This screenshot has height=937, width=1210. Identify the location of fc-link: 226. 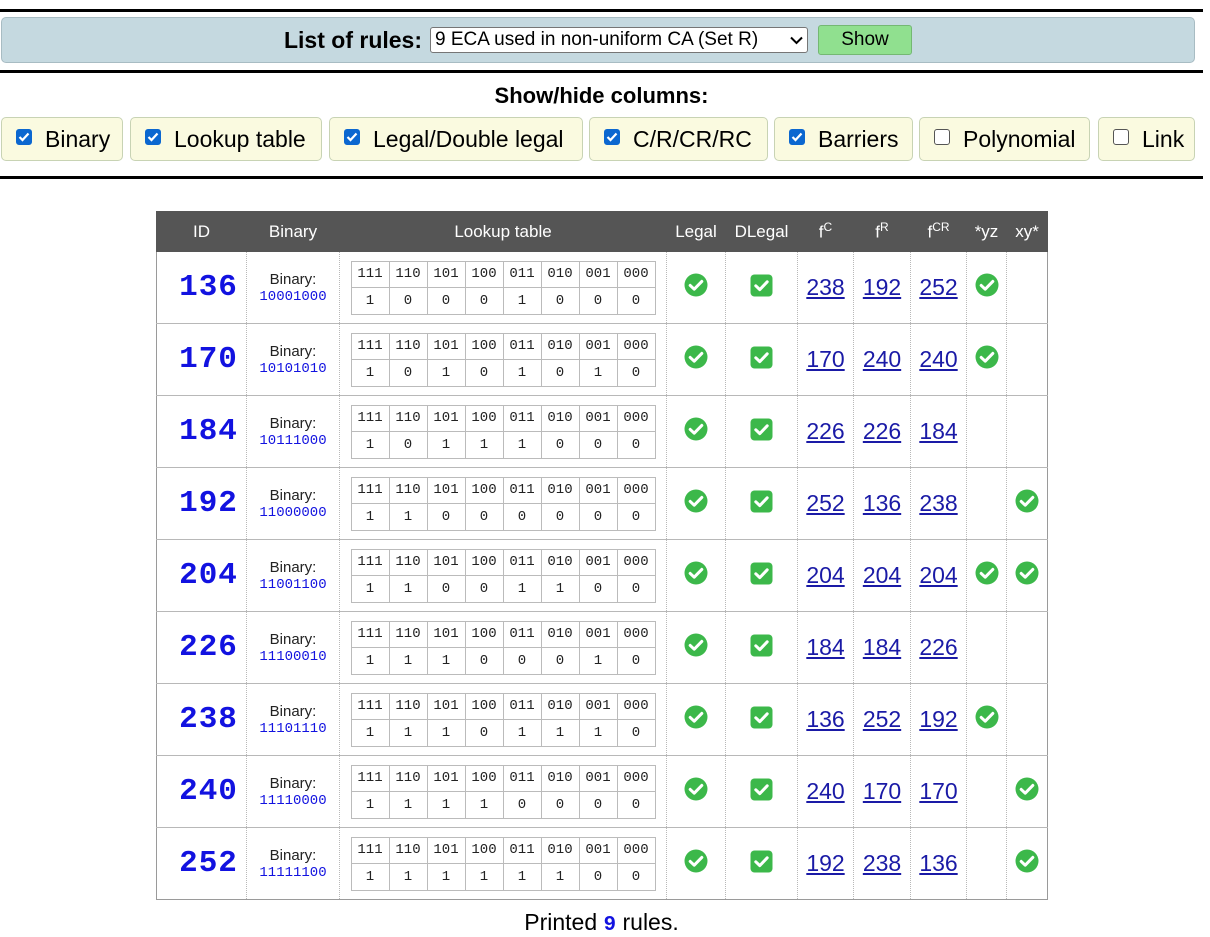
(825, 431).